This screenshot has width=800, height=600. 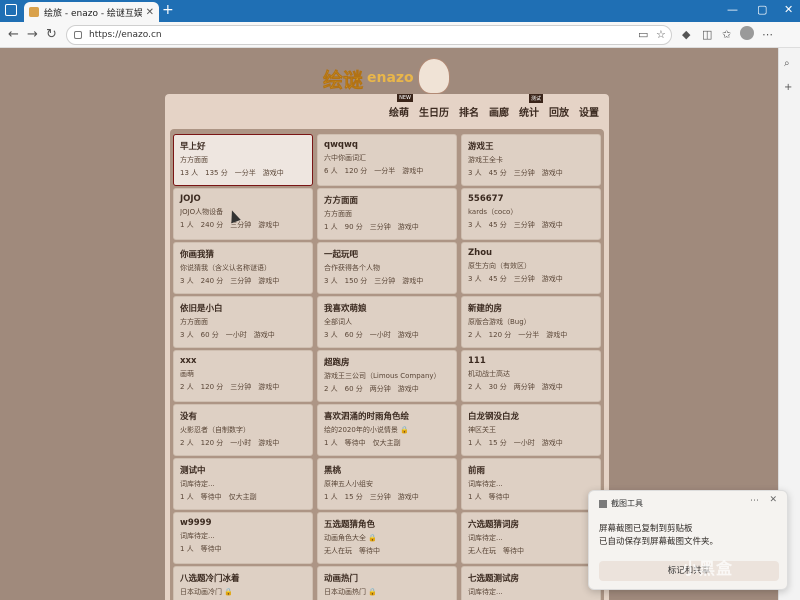 I want to click on collections-icon: ✩, so click(x=726, y=34).